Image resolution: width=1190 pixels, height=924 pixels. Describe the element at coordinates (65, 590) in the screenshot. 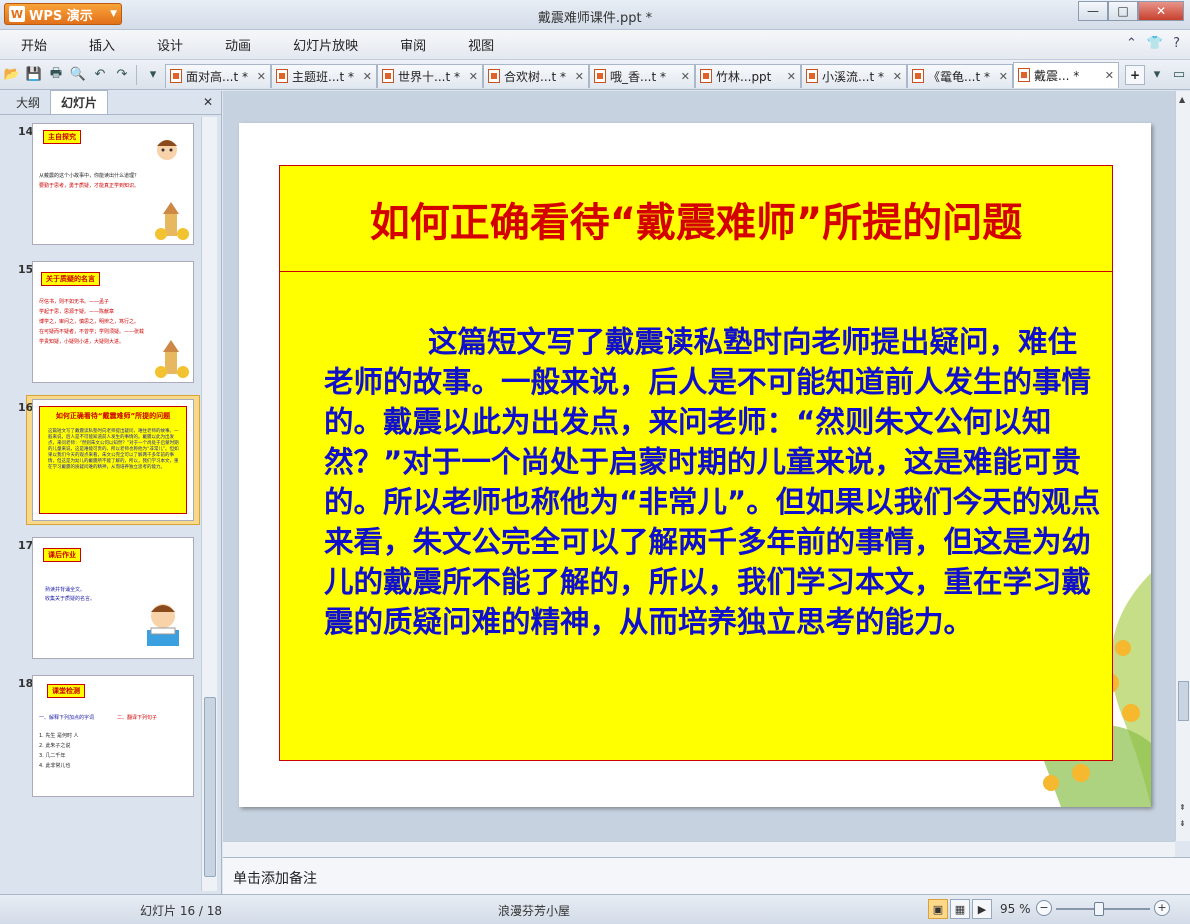

I see `thumbnail-line: 熟读并背诵全文。` at that location.